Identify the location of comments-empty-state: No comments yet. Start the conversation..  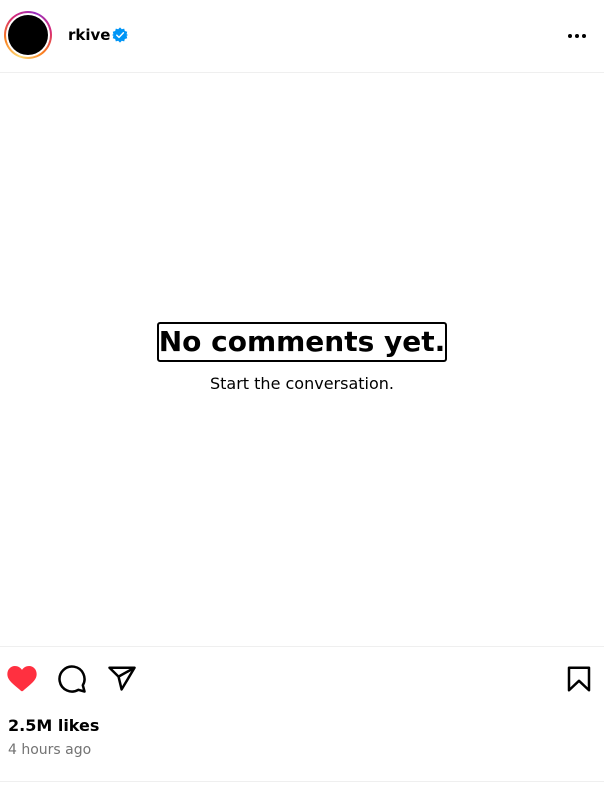
(302, 358).